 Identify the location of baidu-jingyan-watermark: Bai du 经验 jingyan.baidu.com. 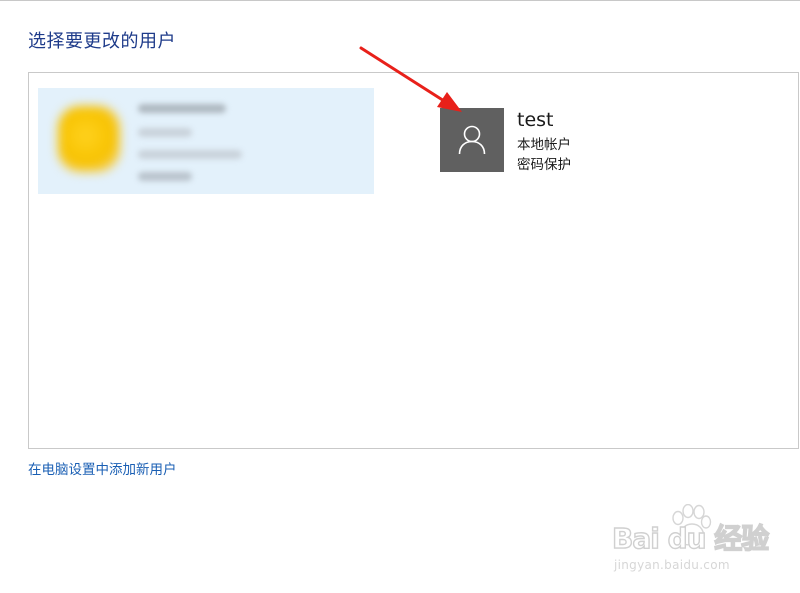
(690, 542).